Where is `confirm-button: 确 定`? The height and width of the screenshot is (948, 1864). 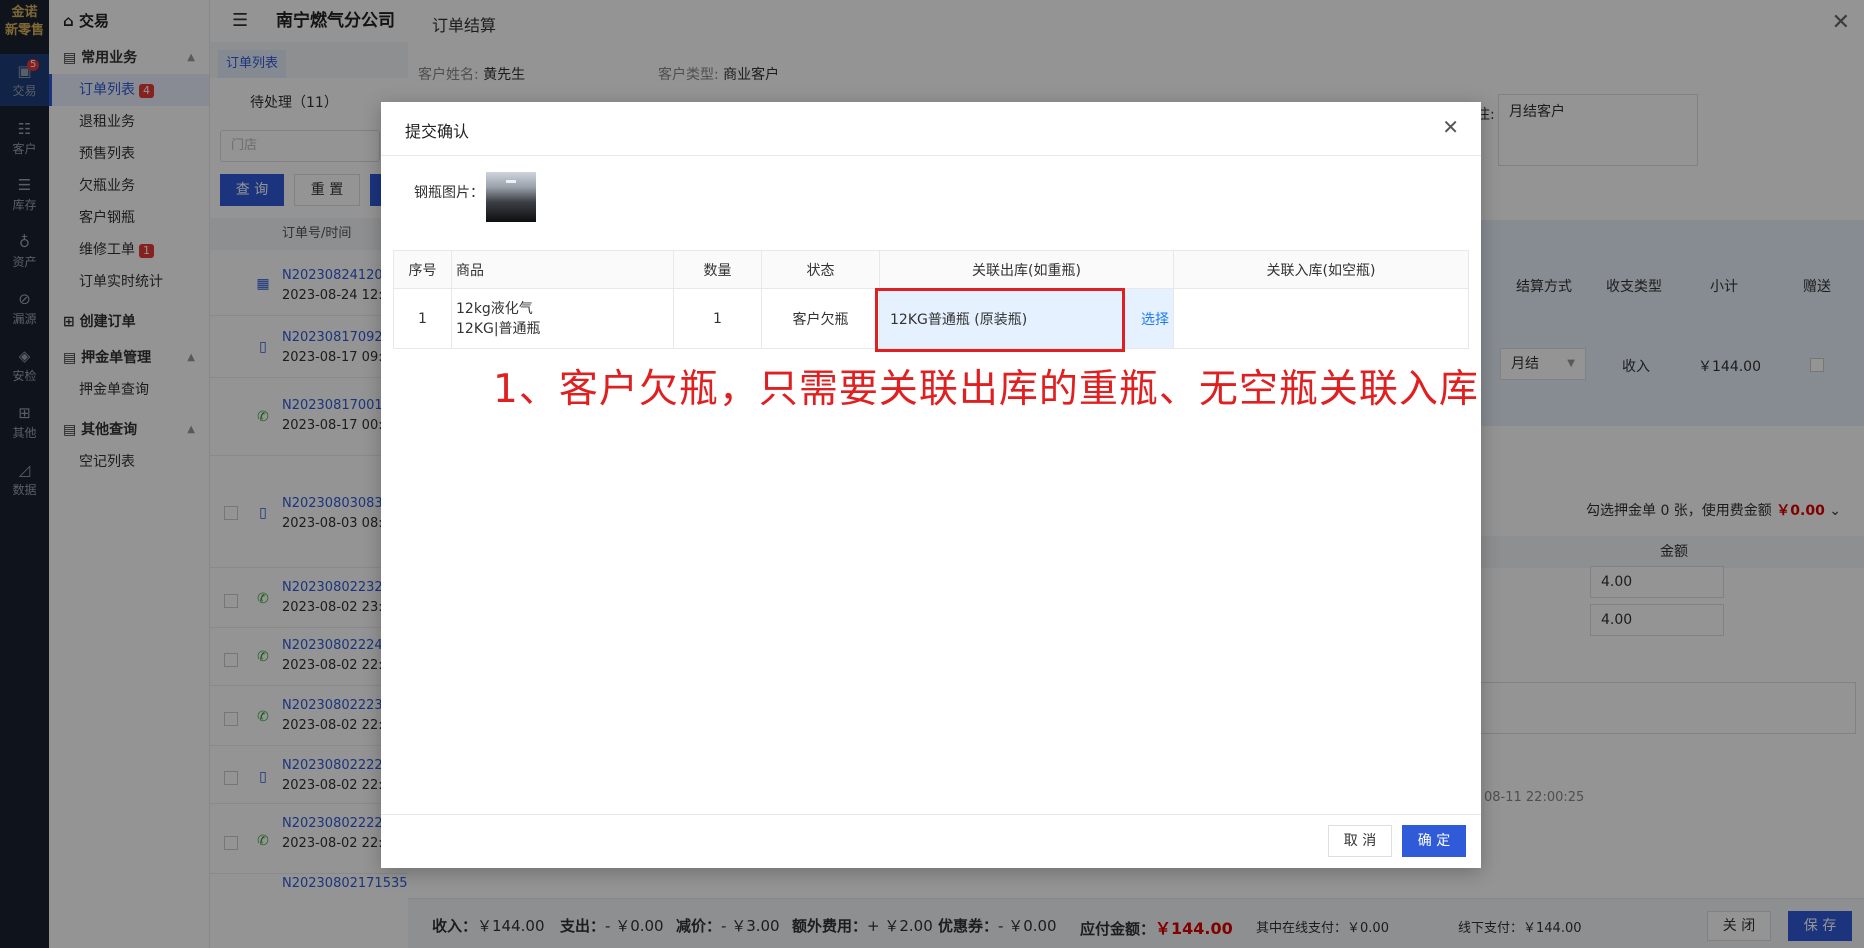
confirm-button: 确 定 is located at coordinates (1434, 841).